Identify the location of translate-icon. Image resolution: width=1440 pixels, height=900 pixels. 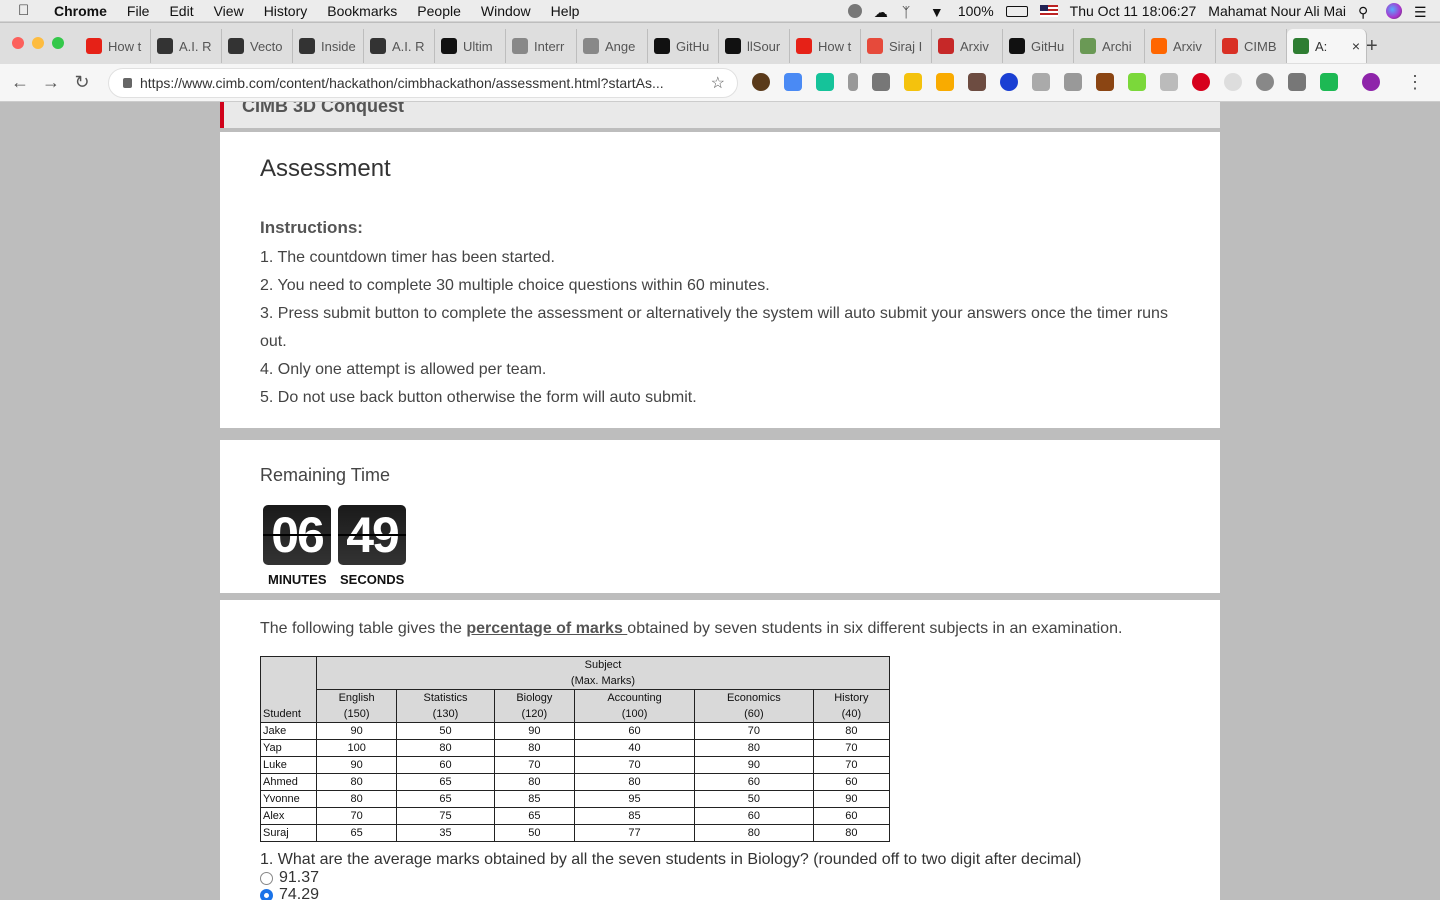
(793, 82).